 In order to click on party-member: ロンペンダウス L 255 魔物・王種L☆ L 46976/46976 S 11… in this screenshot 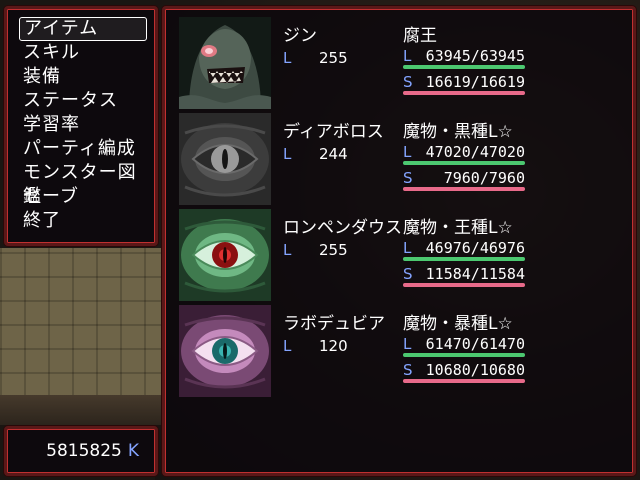, I will do `click(405, 255)`.